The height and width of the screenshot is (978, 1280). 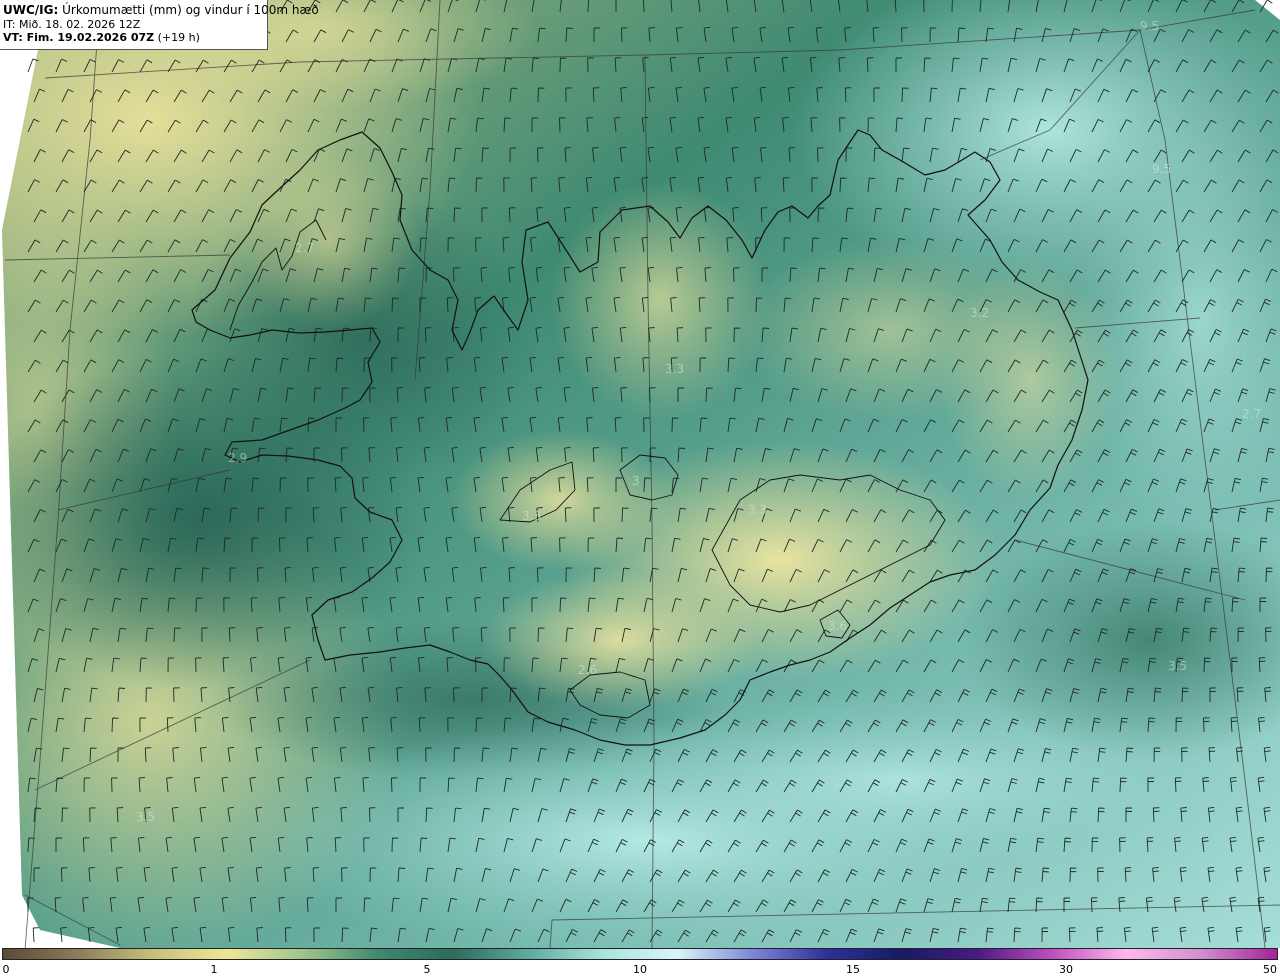 What do you see at coordinates (636, 481) in the screenshot?
I see `map-value: 3` at bounding box center [636, 481].